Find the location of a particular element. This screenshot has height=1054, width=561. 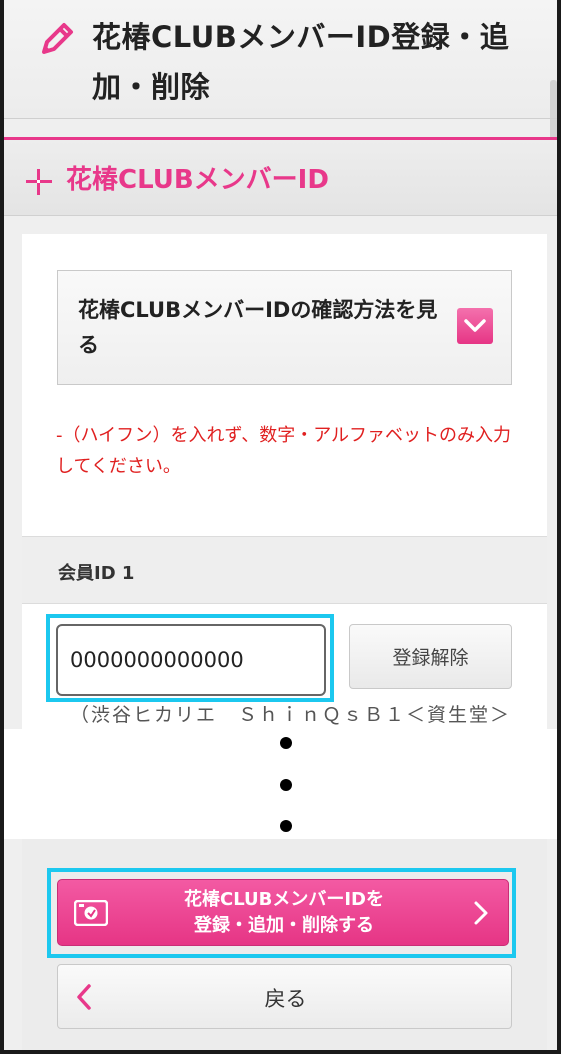

chevron-down-icon is located at coordinates (475, 326).